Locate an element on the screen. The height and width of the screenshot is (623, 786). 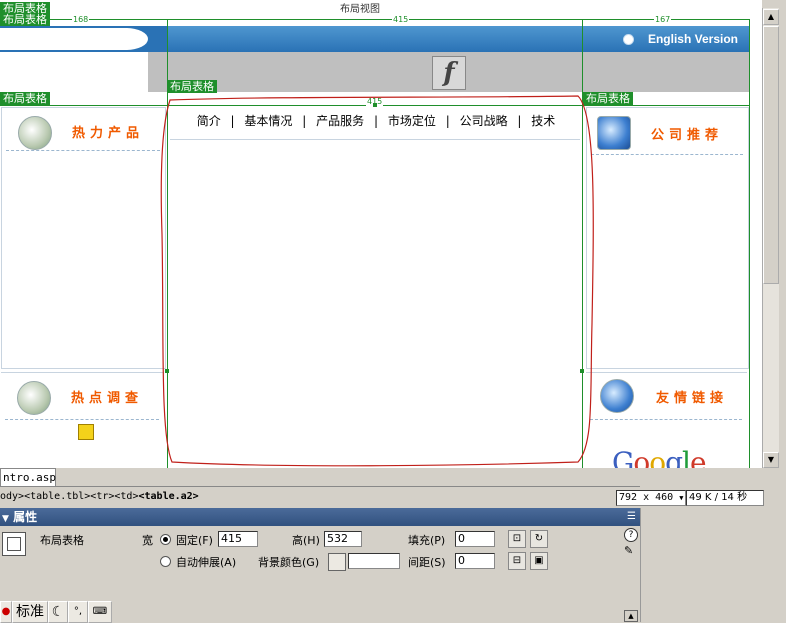
file-size-status: 49 K / 14 秒 is located at coordinates (725, 498).